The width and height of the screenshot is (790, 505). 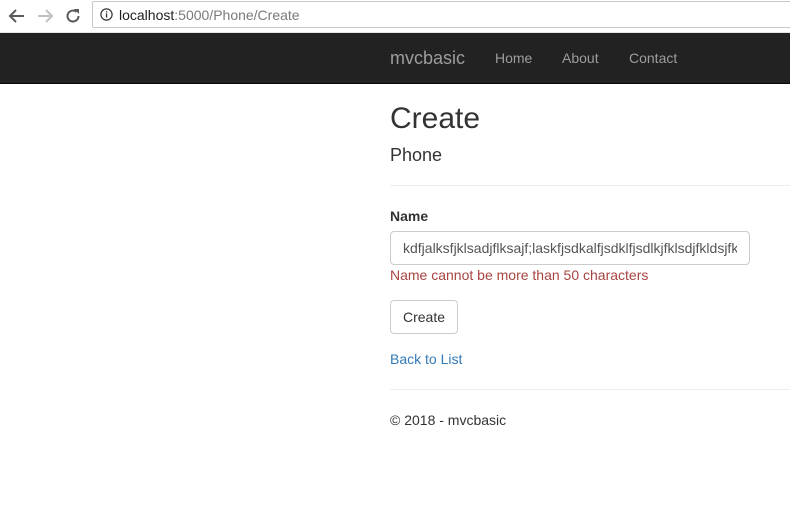 I want to click on nav-link-about: About, so click(x=580, y=58).